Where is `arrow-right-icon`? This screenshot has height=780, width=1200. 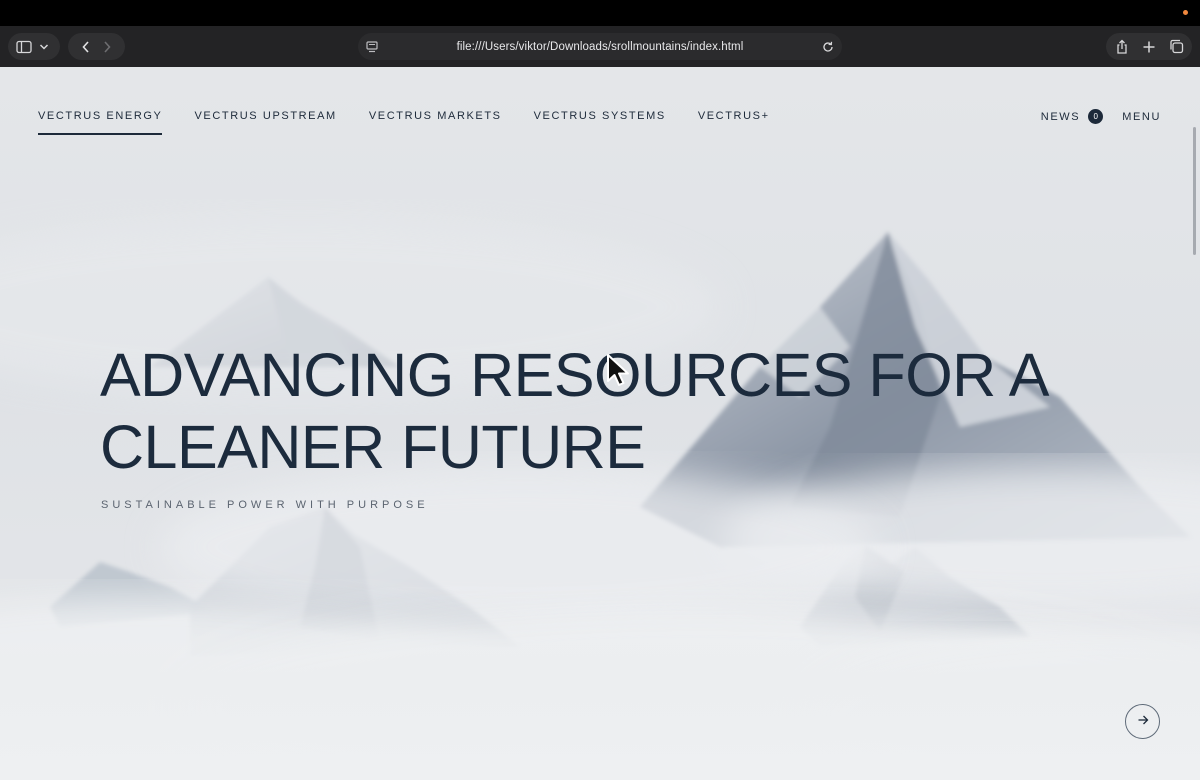 arrow-right-icon is located at coordinates (1143, 722).